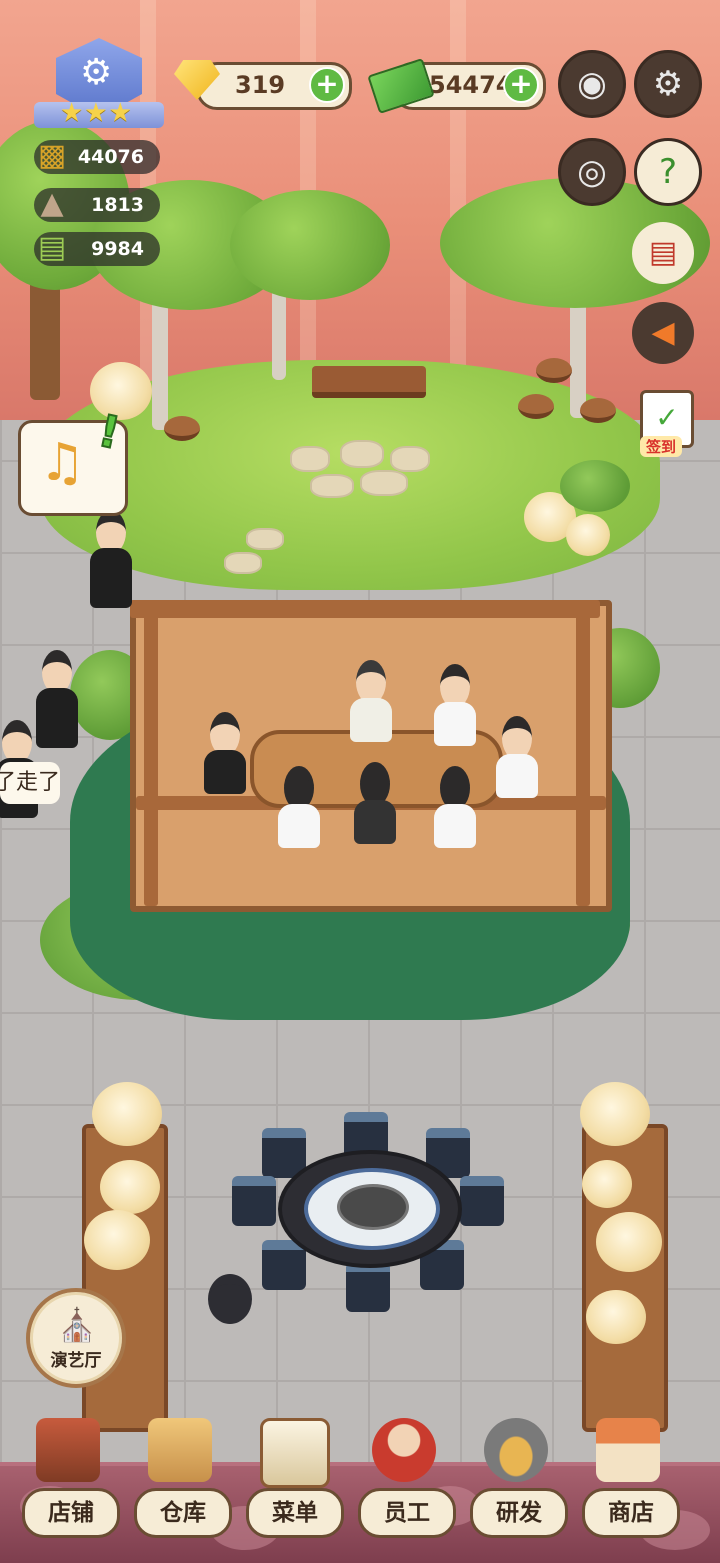 The width and height of the screenshot is (720, 1563). I want to click on nav-research: 研发, so click(517, 1478).